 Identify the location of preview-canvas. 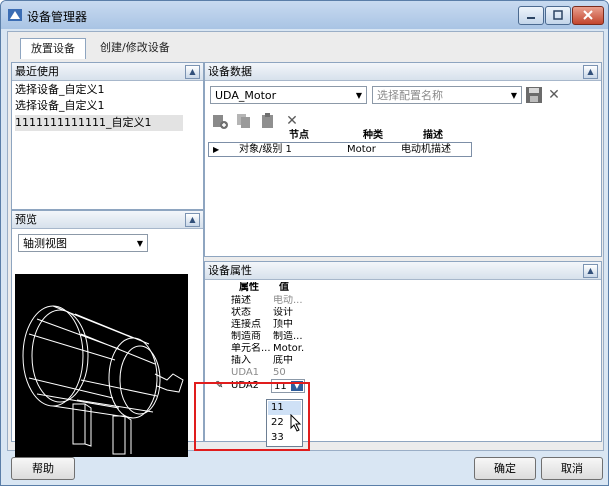
(101, 365).